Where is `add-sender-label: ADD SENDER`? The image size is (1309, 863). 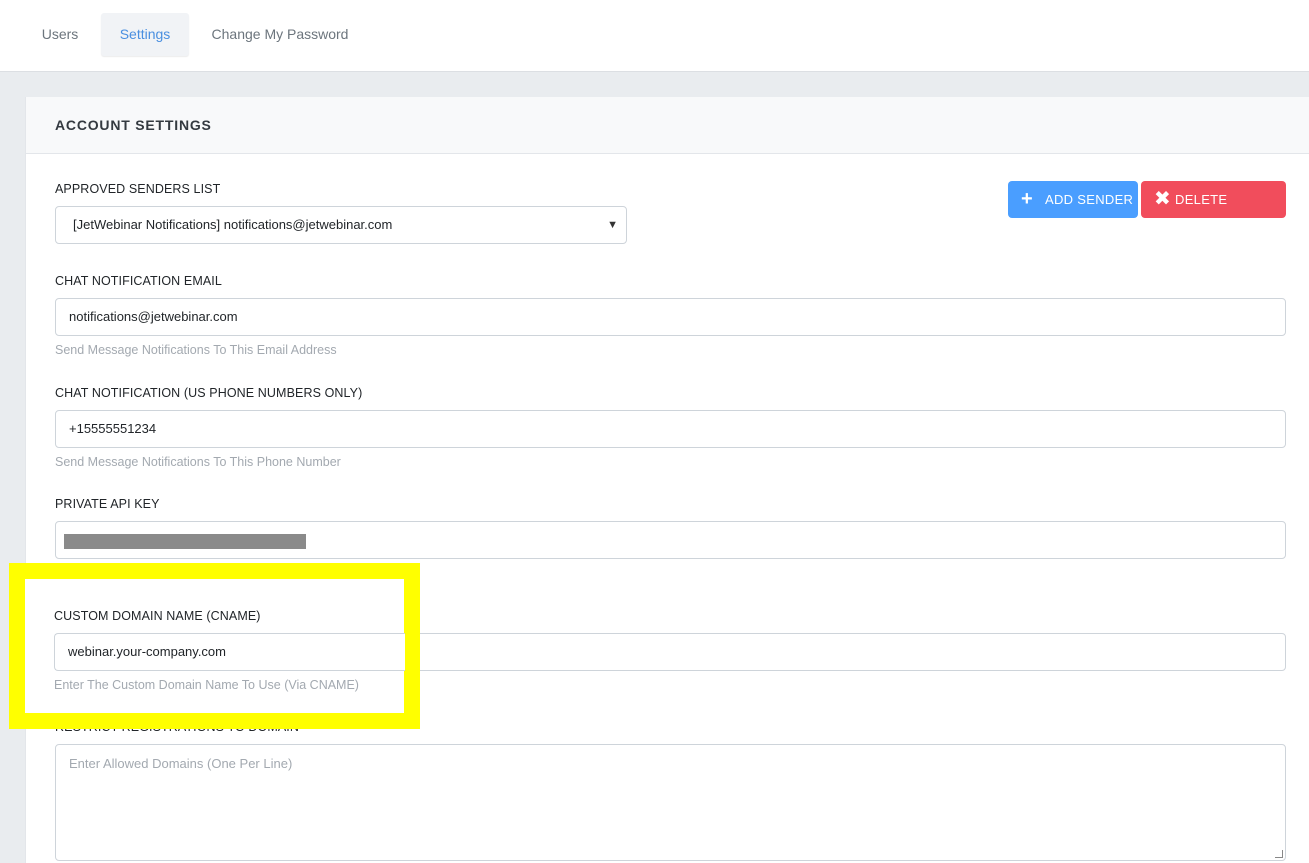 add-sender-label: ADD SENDER is located at coordinates (1089, 199).